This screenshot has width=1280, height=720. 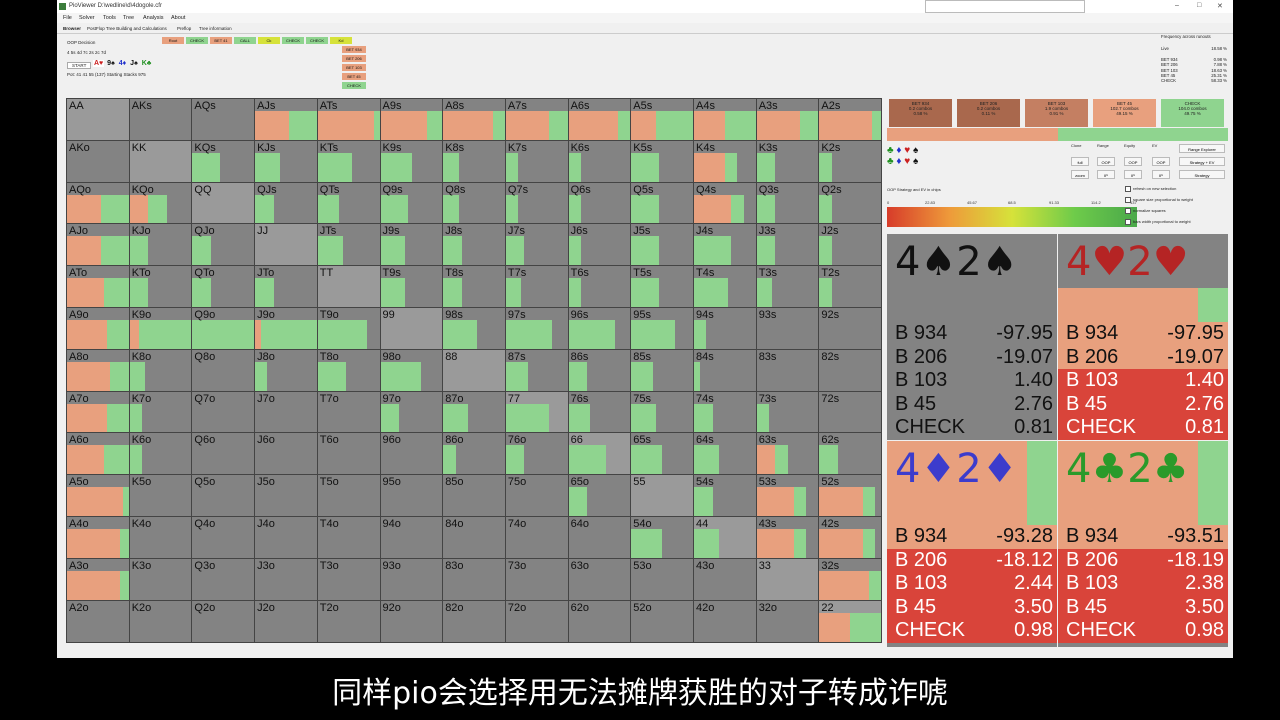 I want to click on hand-cell: ATo, so click(x=98, y=287).